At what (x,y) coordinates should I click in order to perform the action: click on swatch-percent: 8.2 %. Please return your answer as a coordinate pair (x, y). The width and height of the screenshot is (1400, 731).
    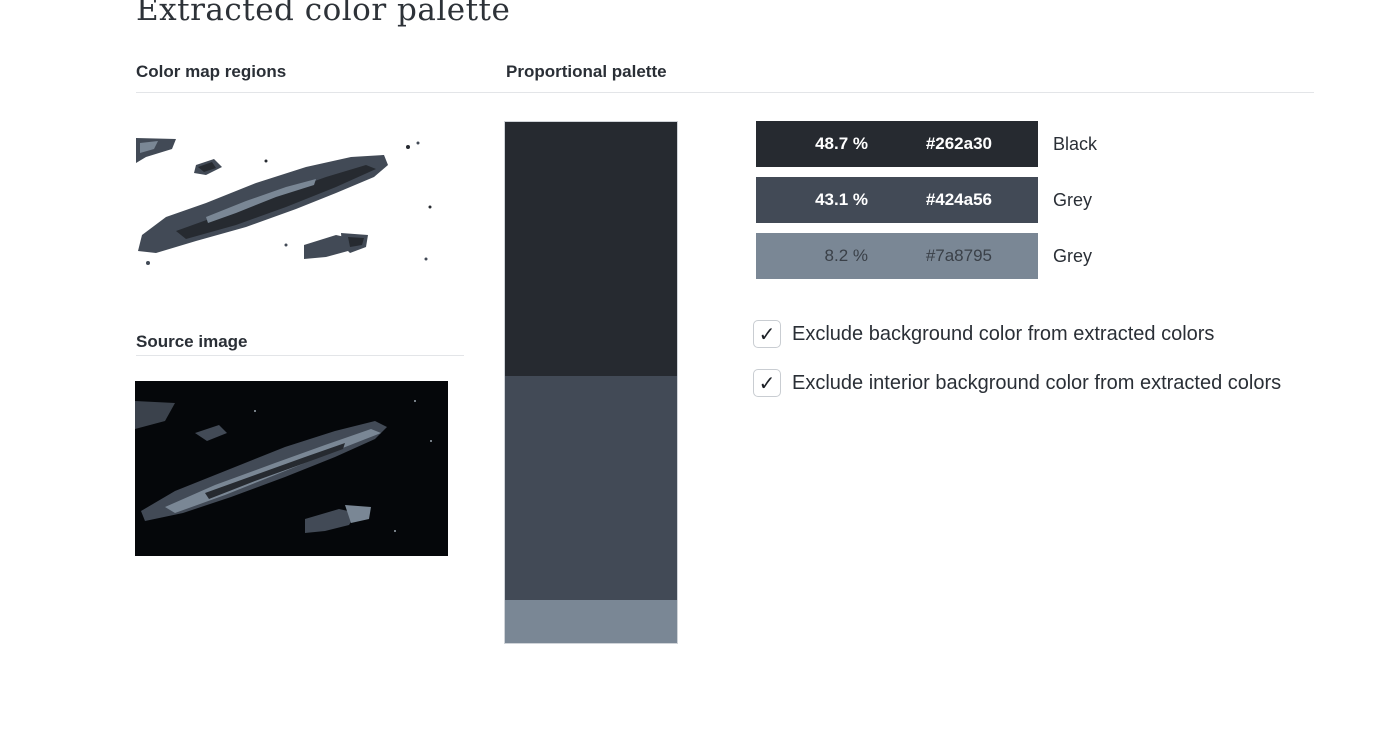
    Looking at the image, I should click on (846, 255).